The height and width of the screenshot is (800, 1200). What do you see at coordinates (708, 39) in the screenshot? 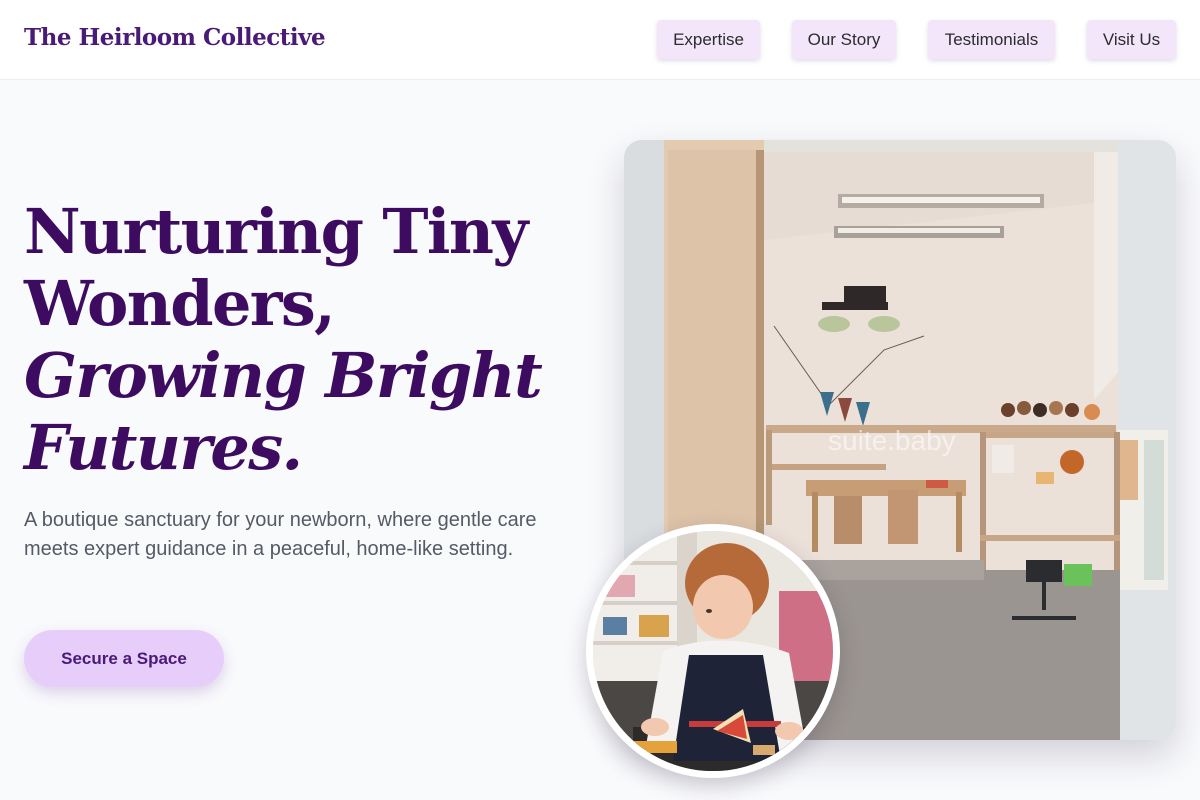
I see `nav-expertise-button: Expertise` at bounding box center [708, 39].